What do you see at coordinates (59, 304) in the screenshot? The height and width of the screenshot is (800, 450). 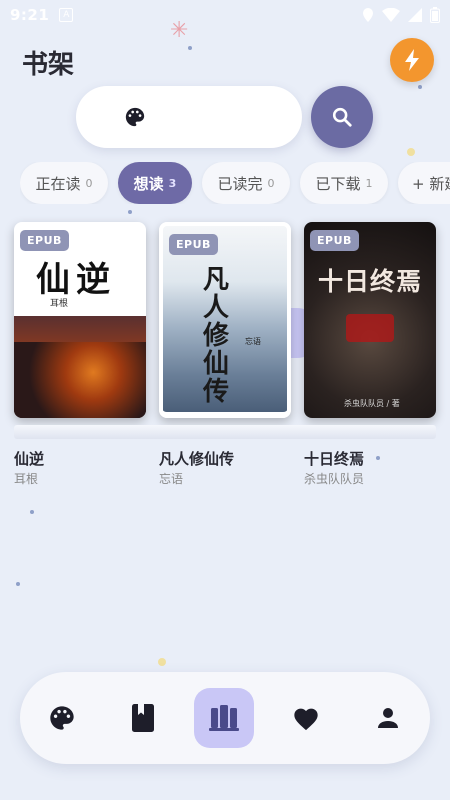 I see `cover-author: 耳根` at bounding box center [59, 304].